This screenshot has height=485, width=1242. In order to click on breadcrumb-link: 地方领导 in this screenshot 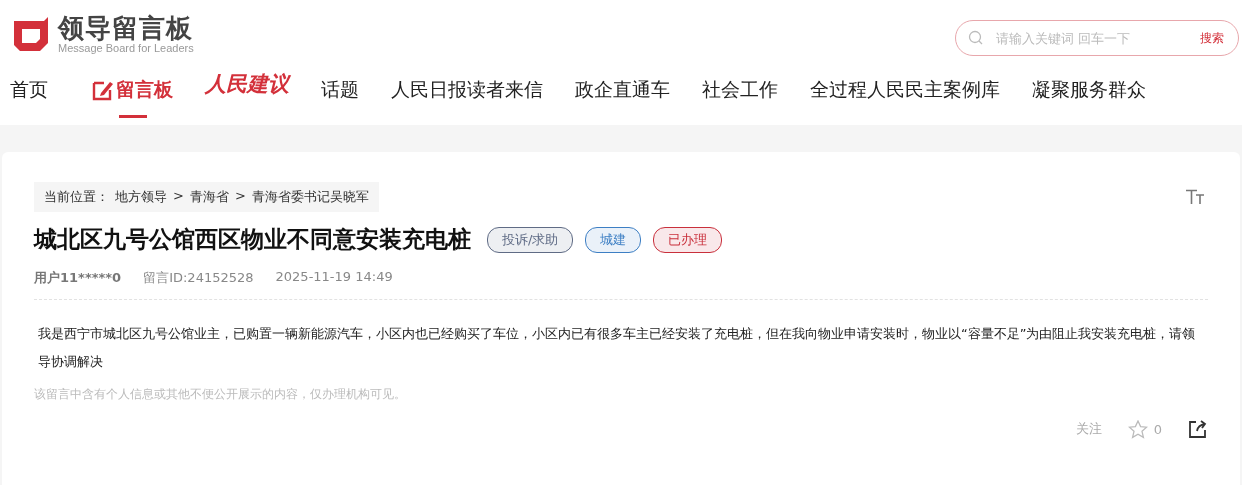, I will do `click(141, 197)`.